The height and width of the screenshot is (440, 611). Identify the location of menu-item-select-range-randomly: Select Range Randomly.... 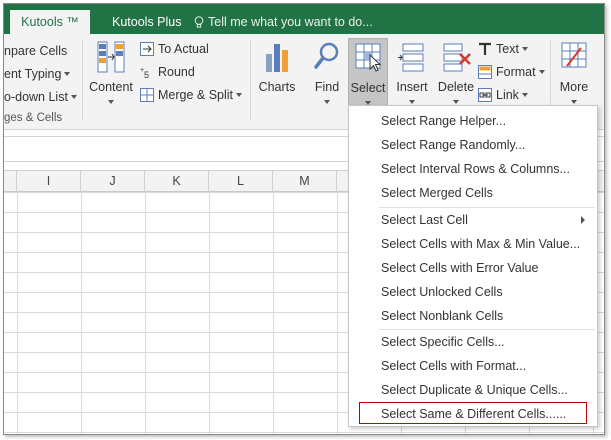
(473, 145).